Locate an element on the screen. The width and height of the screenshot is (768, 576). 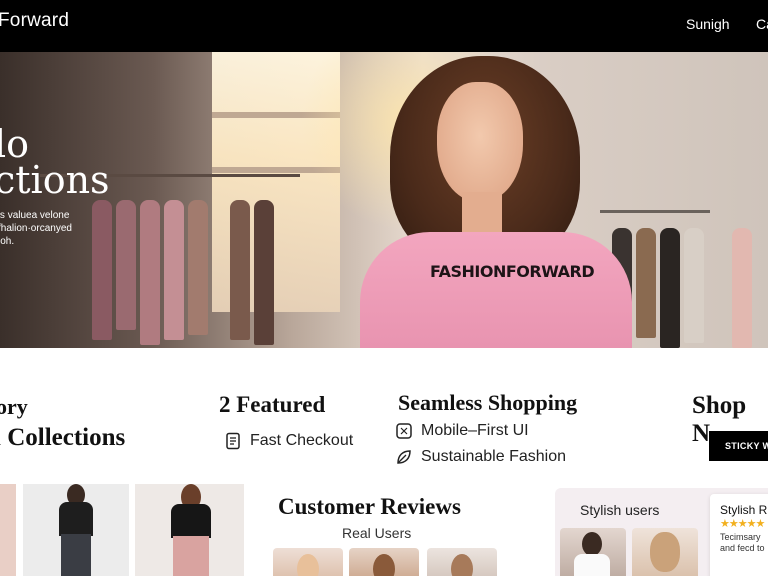
user-hair is located at coordinates (665, 552).